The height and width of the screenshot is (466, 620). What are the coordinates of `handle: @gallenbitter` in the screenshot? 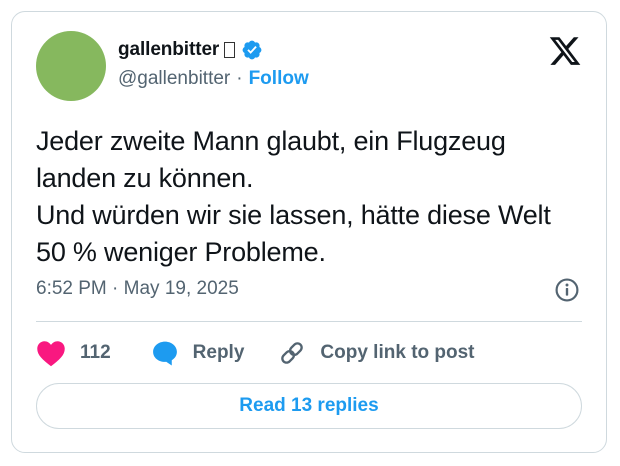 It's located at (174, 79).